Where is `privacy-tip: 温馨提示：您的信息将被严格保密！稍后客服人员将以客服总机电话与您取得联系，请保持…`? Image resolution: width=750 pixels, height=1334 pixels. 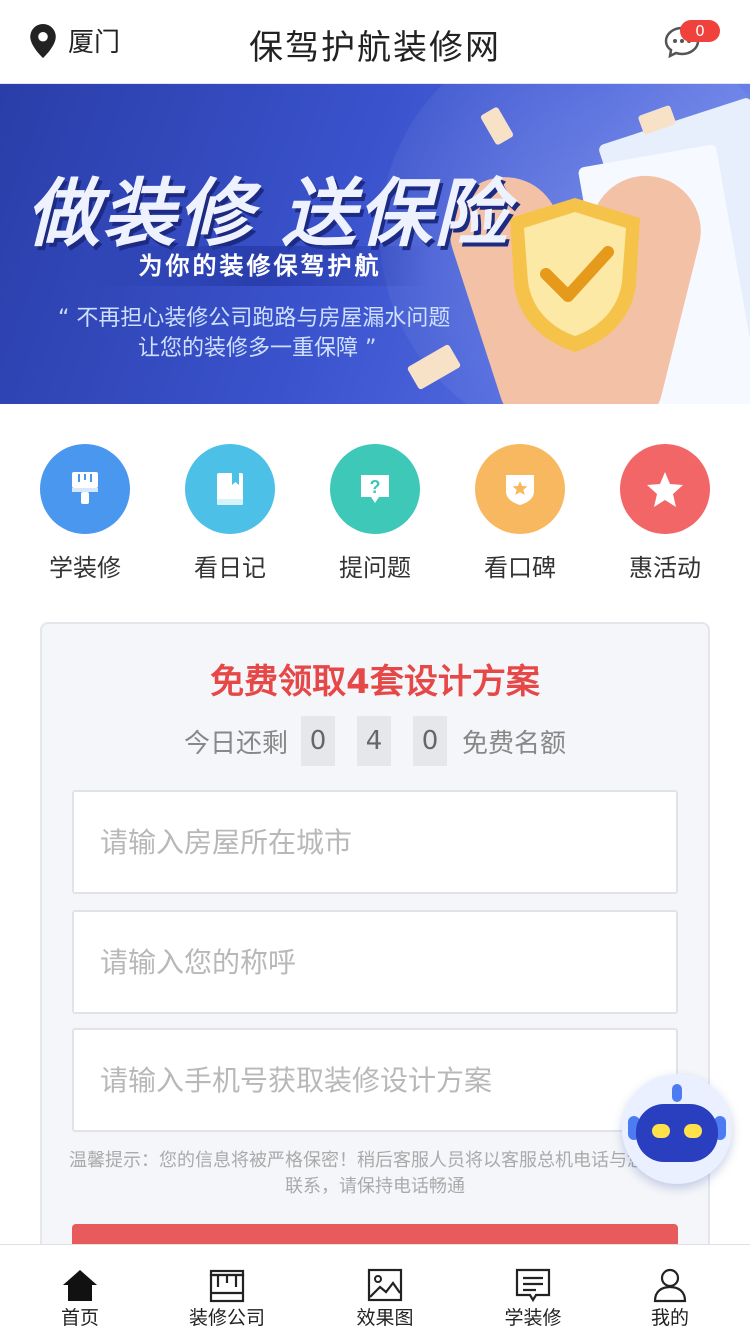
privacy-tip: 温馨提示：您的信息将被严格保密！稍后客服人员将以客服总机电话与您取得联系，请保持… is located at coordinates (375, 1173).